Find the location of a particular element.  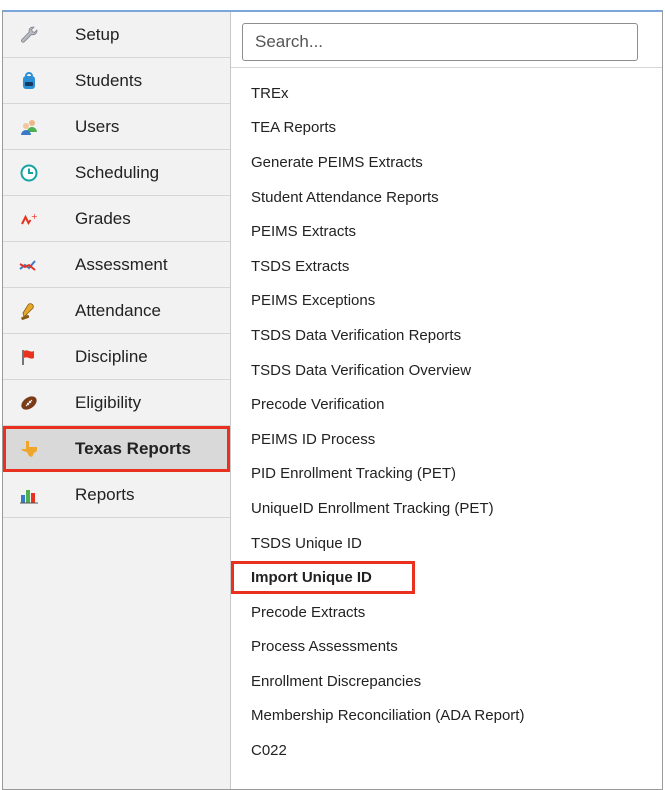

search-bar is located at coordinates (446, 40).